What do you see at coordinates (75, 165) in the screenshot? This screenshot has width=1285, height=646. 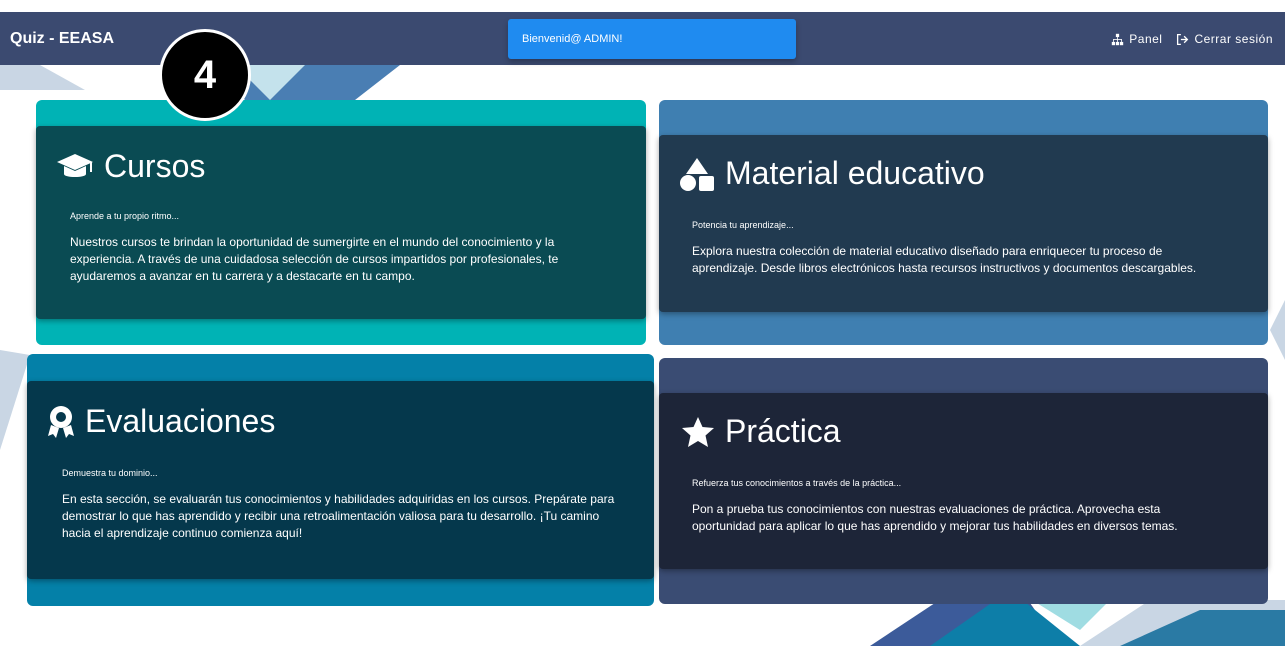 I see `graduation-cap-icon` at bounding box center [75, 165].